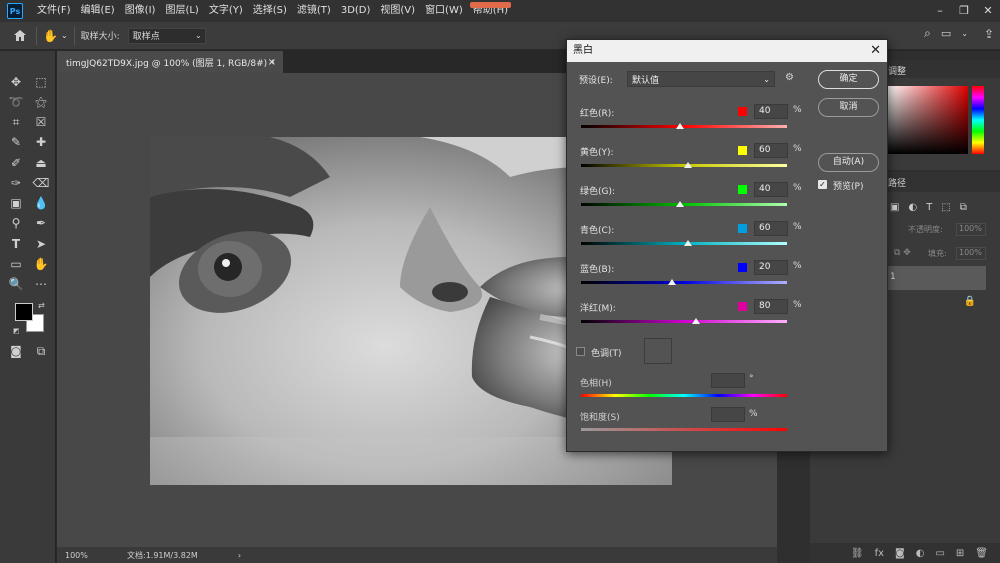  What do you see at coordinates (16, 331) in the screenshot?
I see `default-colors-icon: ◩` at bounding box center [16, 331].